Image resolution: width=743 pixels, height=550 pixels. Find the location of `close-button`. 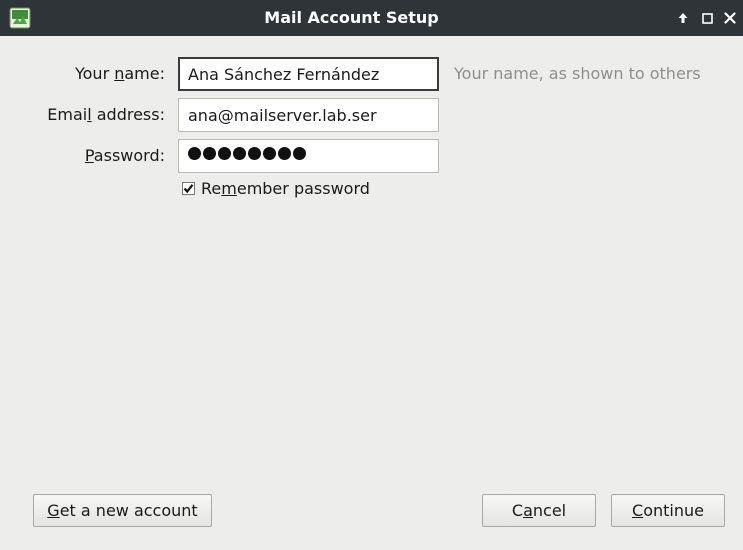

close-button is located at coordinates (730, 18).